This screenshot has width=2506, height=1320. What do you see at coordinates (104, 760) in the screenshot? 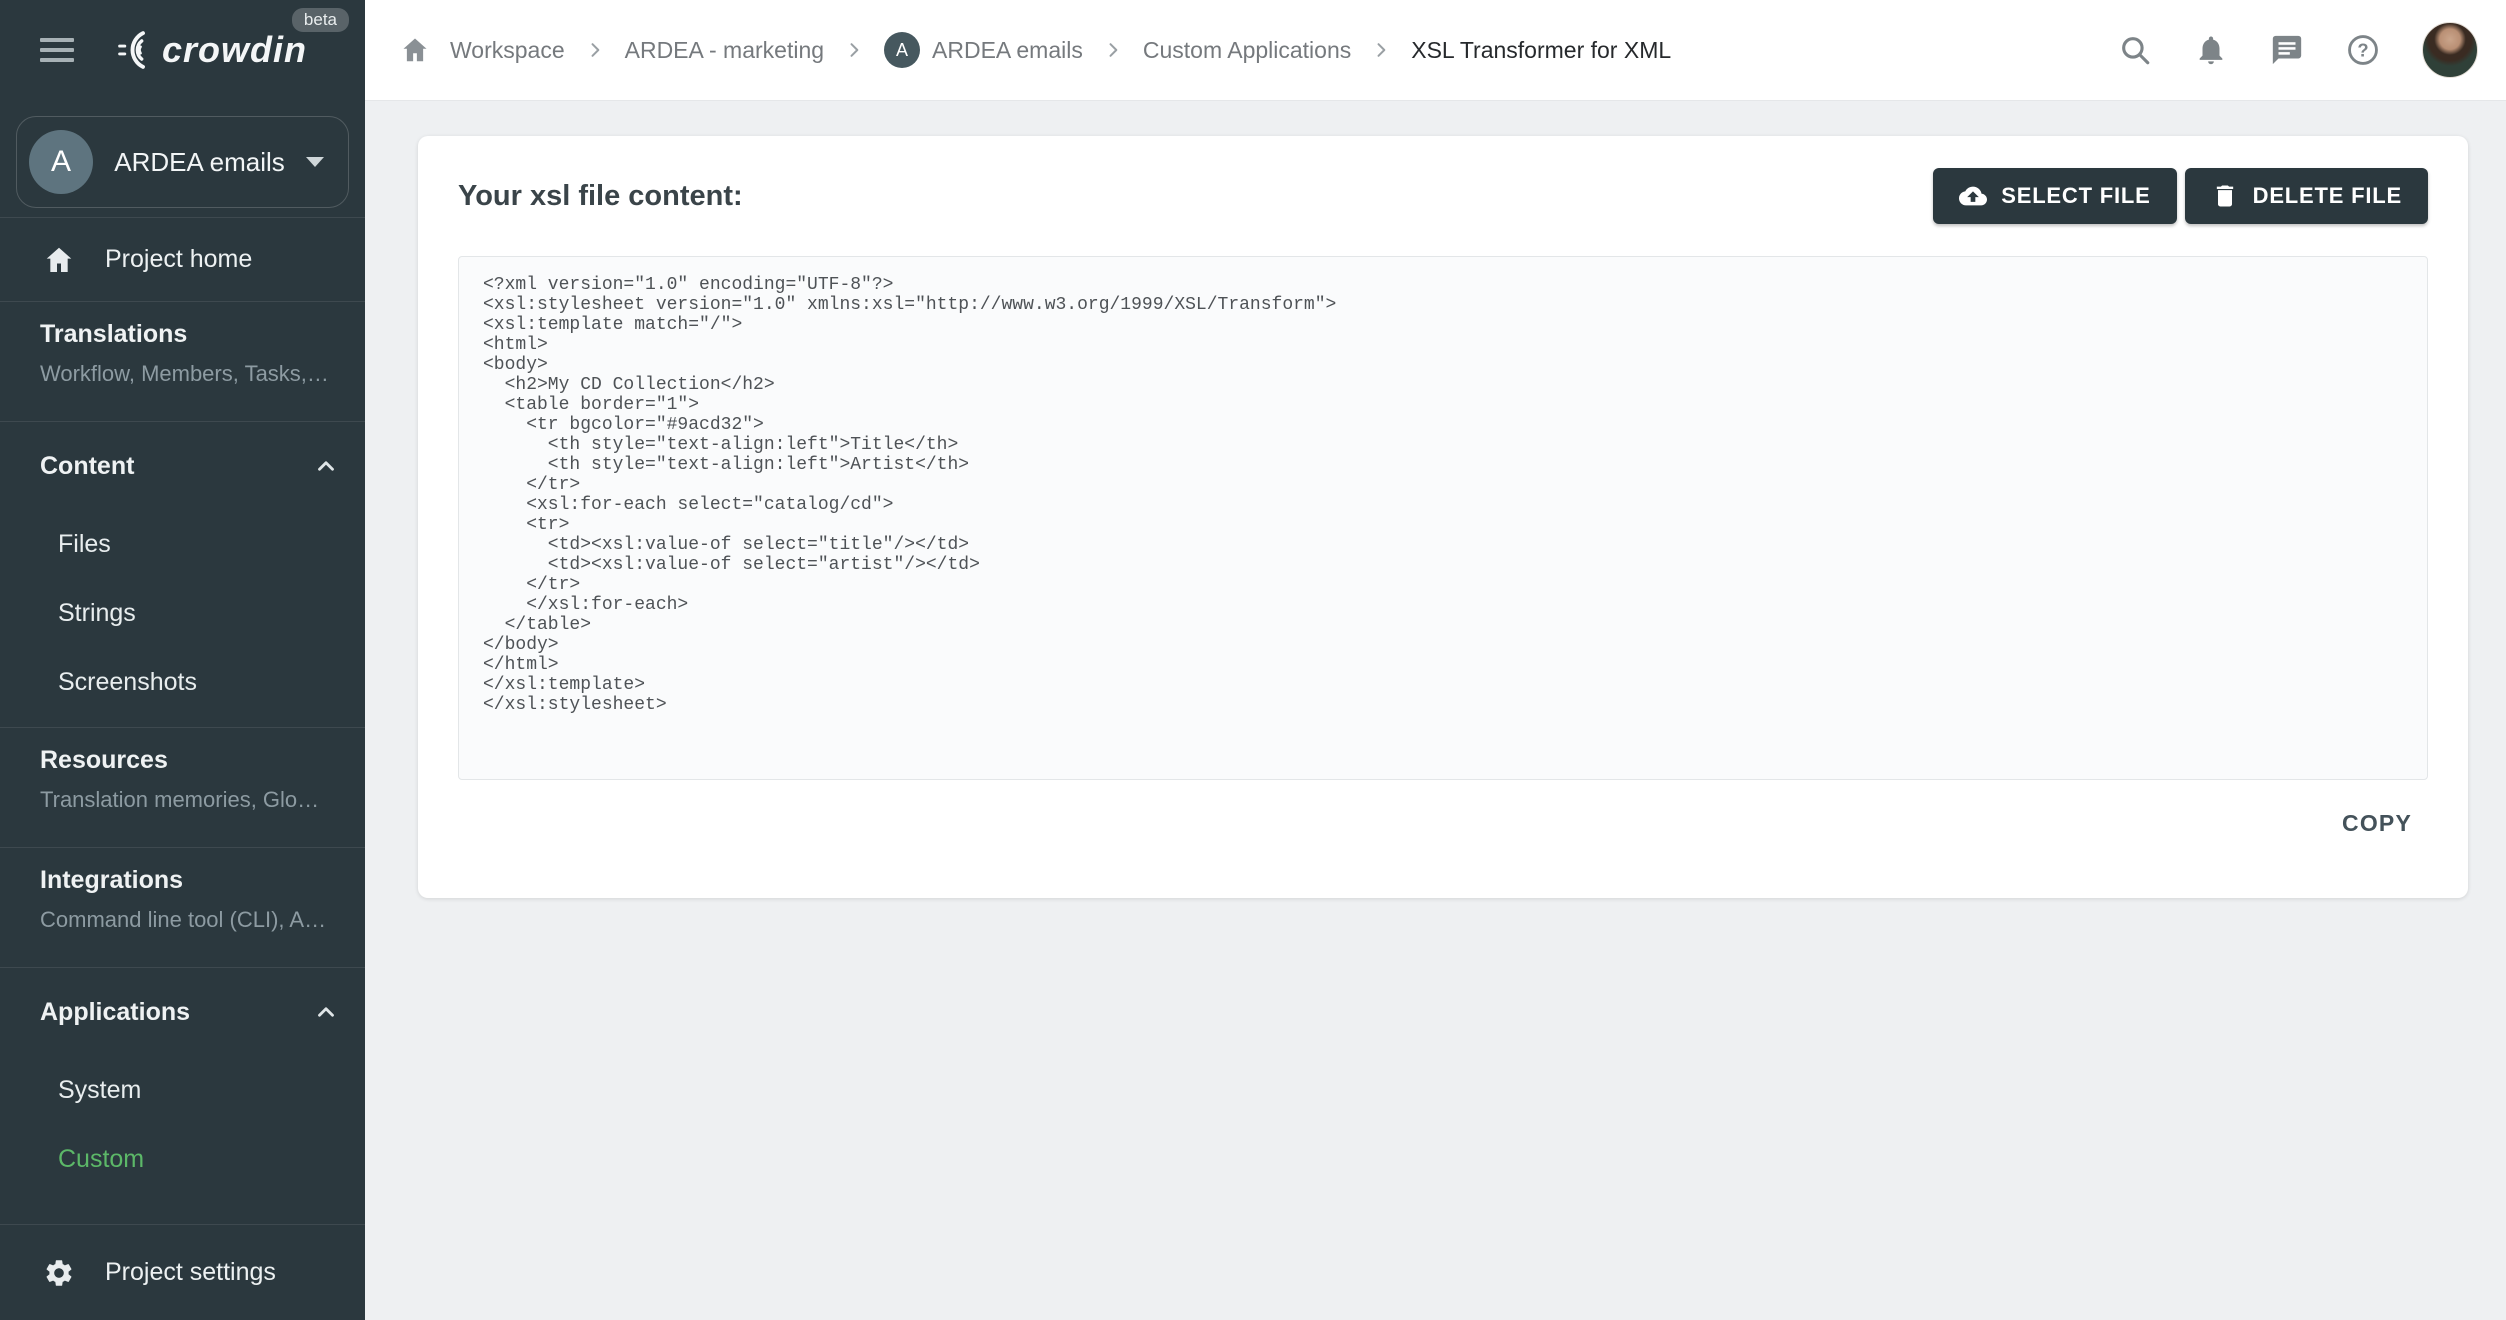
I see `section-title: Resources` at bounding box center [104, 760].